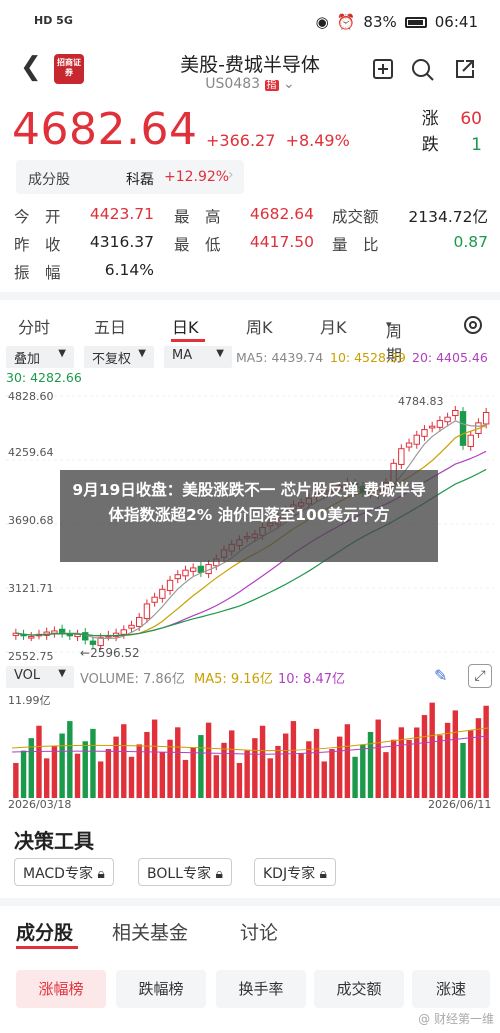 This screenshot has height=1033, width=500. What do you see at coordinates (250, 72) in the screenshot?
I see `header: ❮ 招商证券 美股-费城半导体 US0483 指 ⌄` at bounding box center [250, 72].